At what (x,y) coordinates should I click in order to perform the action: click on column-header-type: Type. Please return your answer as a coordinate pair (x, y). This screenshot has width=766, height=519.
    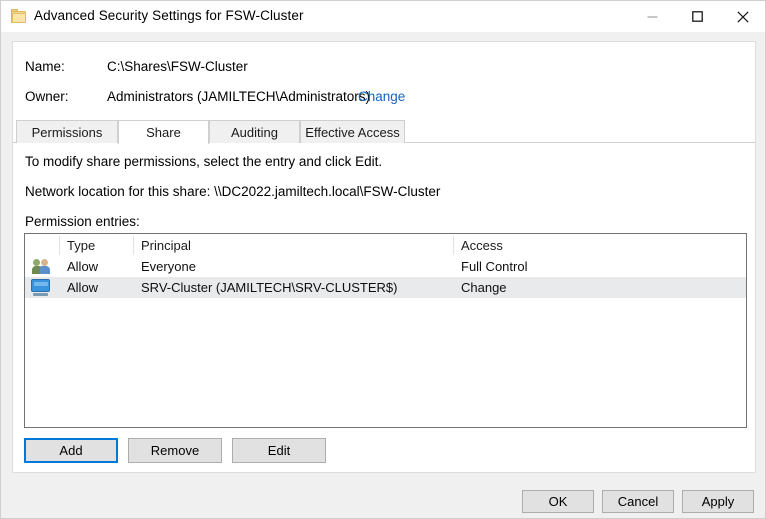
    Looking at the image, I should click on (96, 245).